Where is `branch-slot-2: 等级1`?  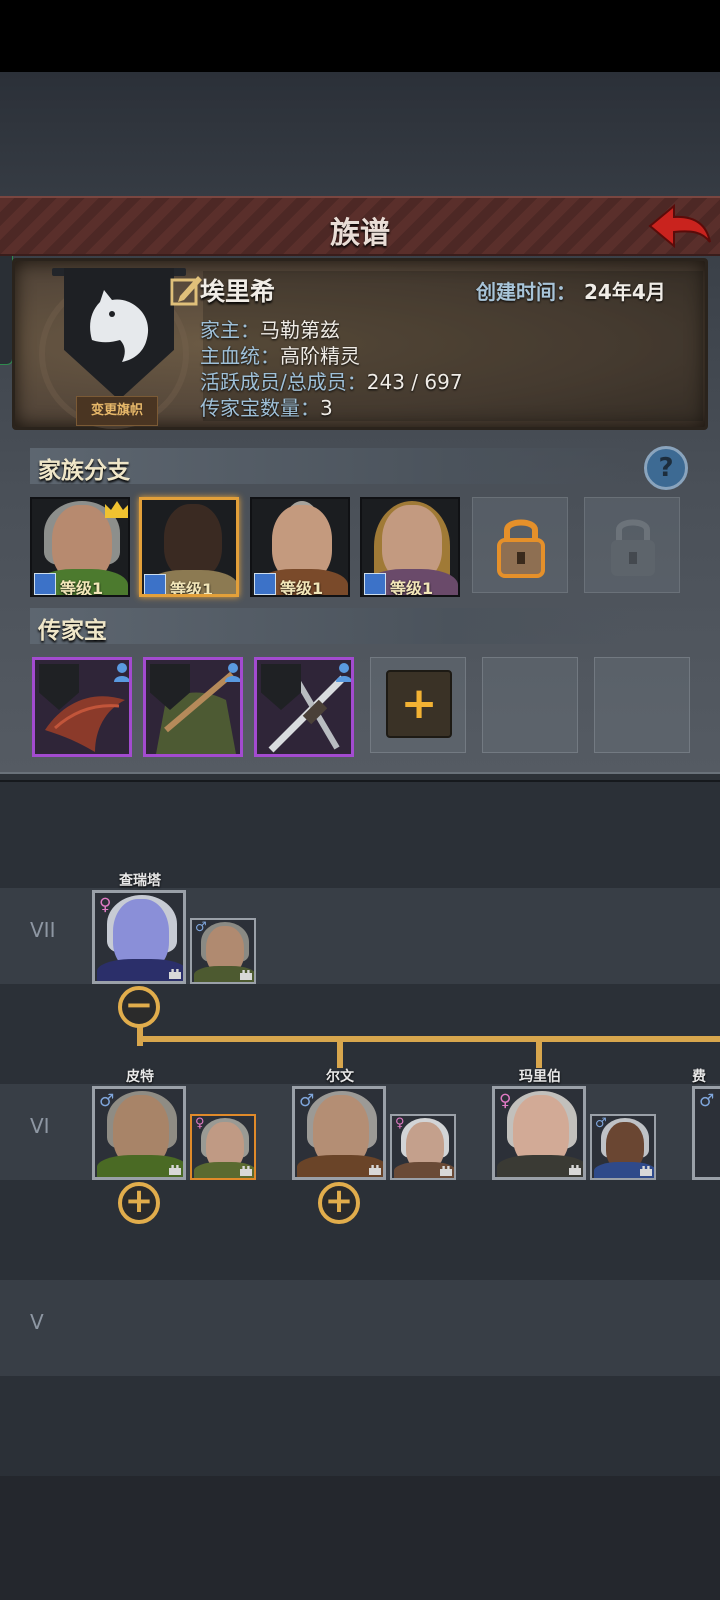
branch-slot-2: 等级1 is located at coordinates (189, 547).